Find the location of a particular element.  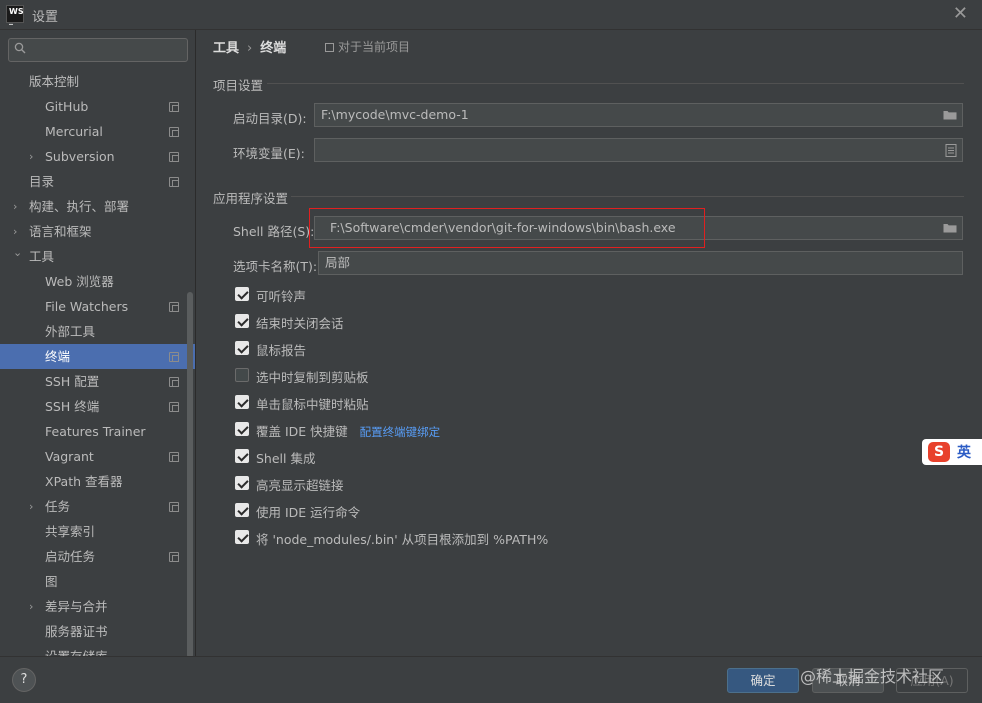

sidebar-item: › 构建、执行、部署 is located at coordinates (97, 206).